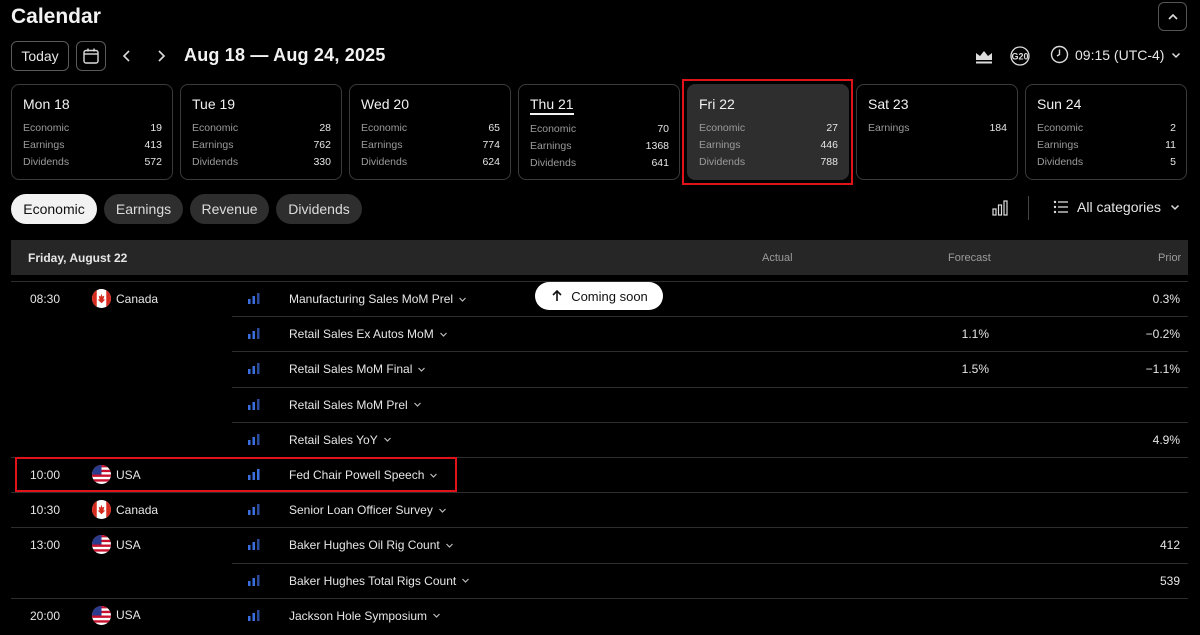 The image size is (1200, 635). I want to click on day-label: Fri 22, so click(717, 104).